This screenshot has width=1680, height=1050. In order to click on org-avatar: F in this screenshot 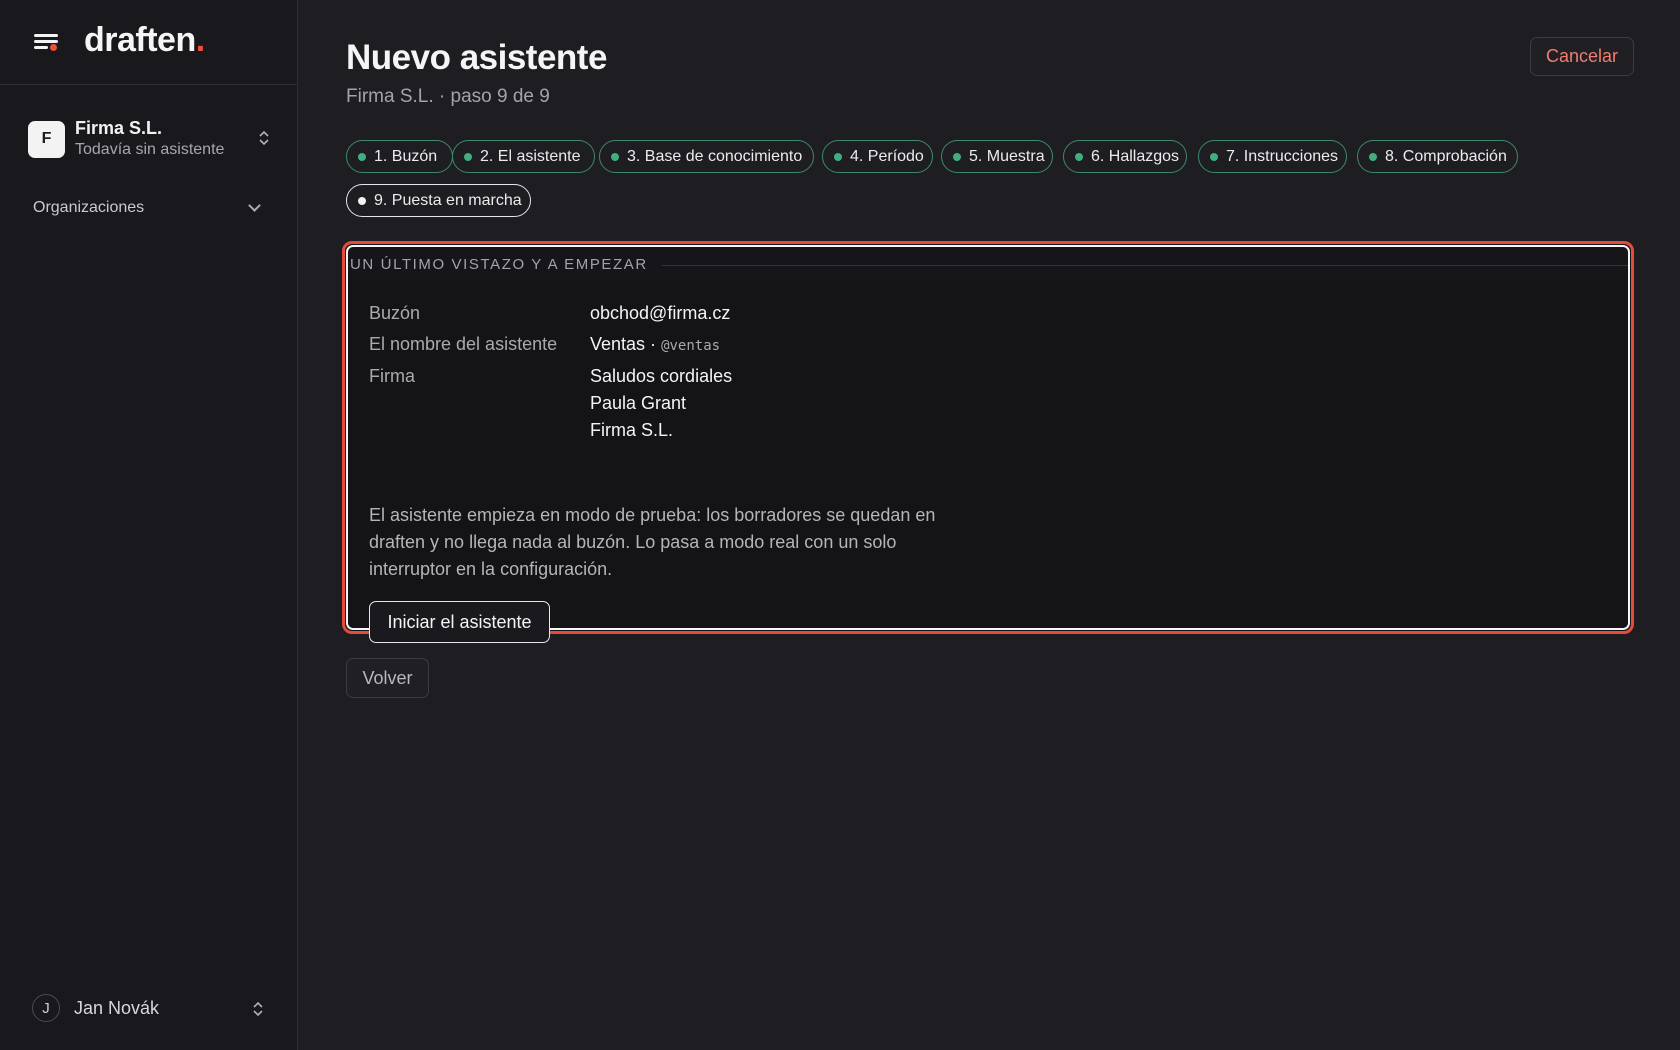, I will do `click(46, 139)`.